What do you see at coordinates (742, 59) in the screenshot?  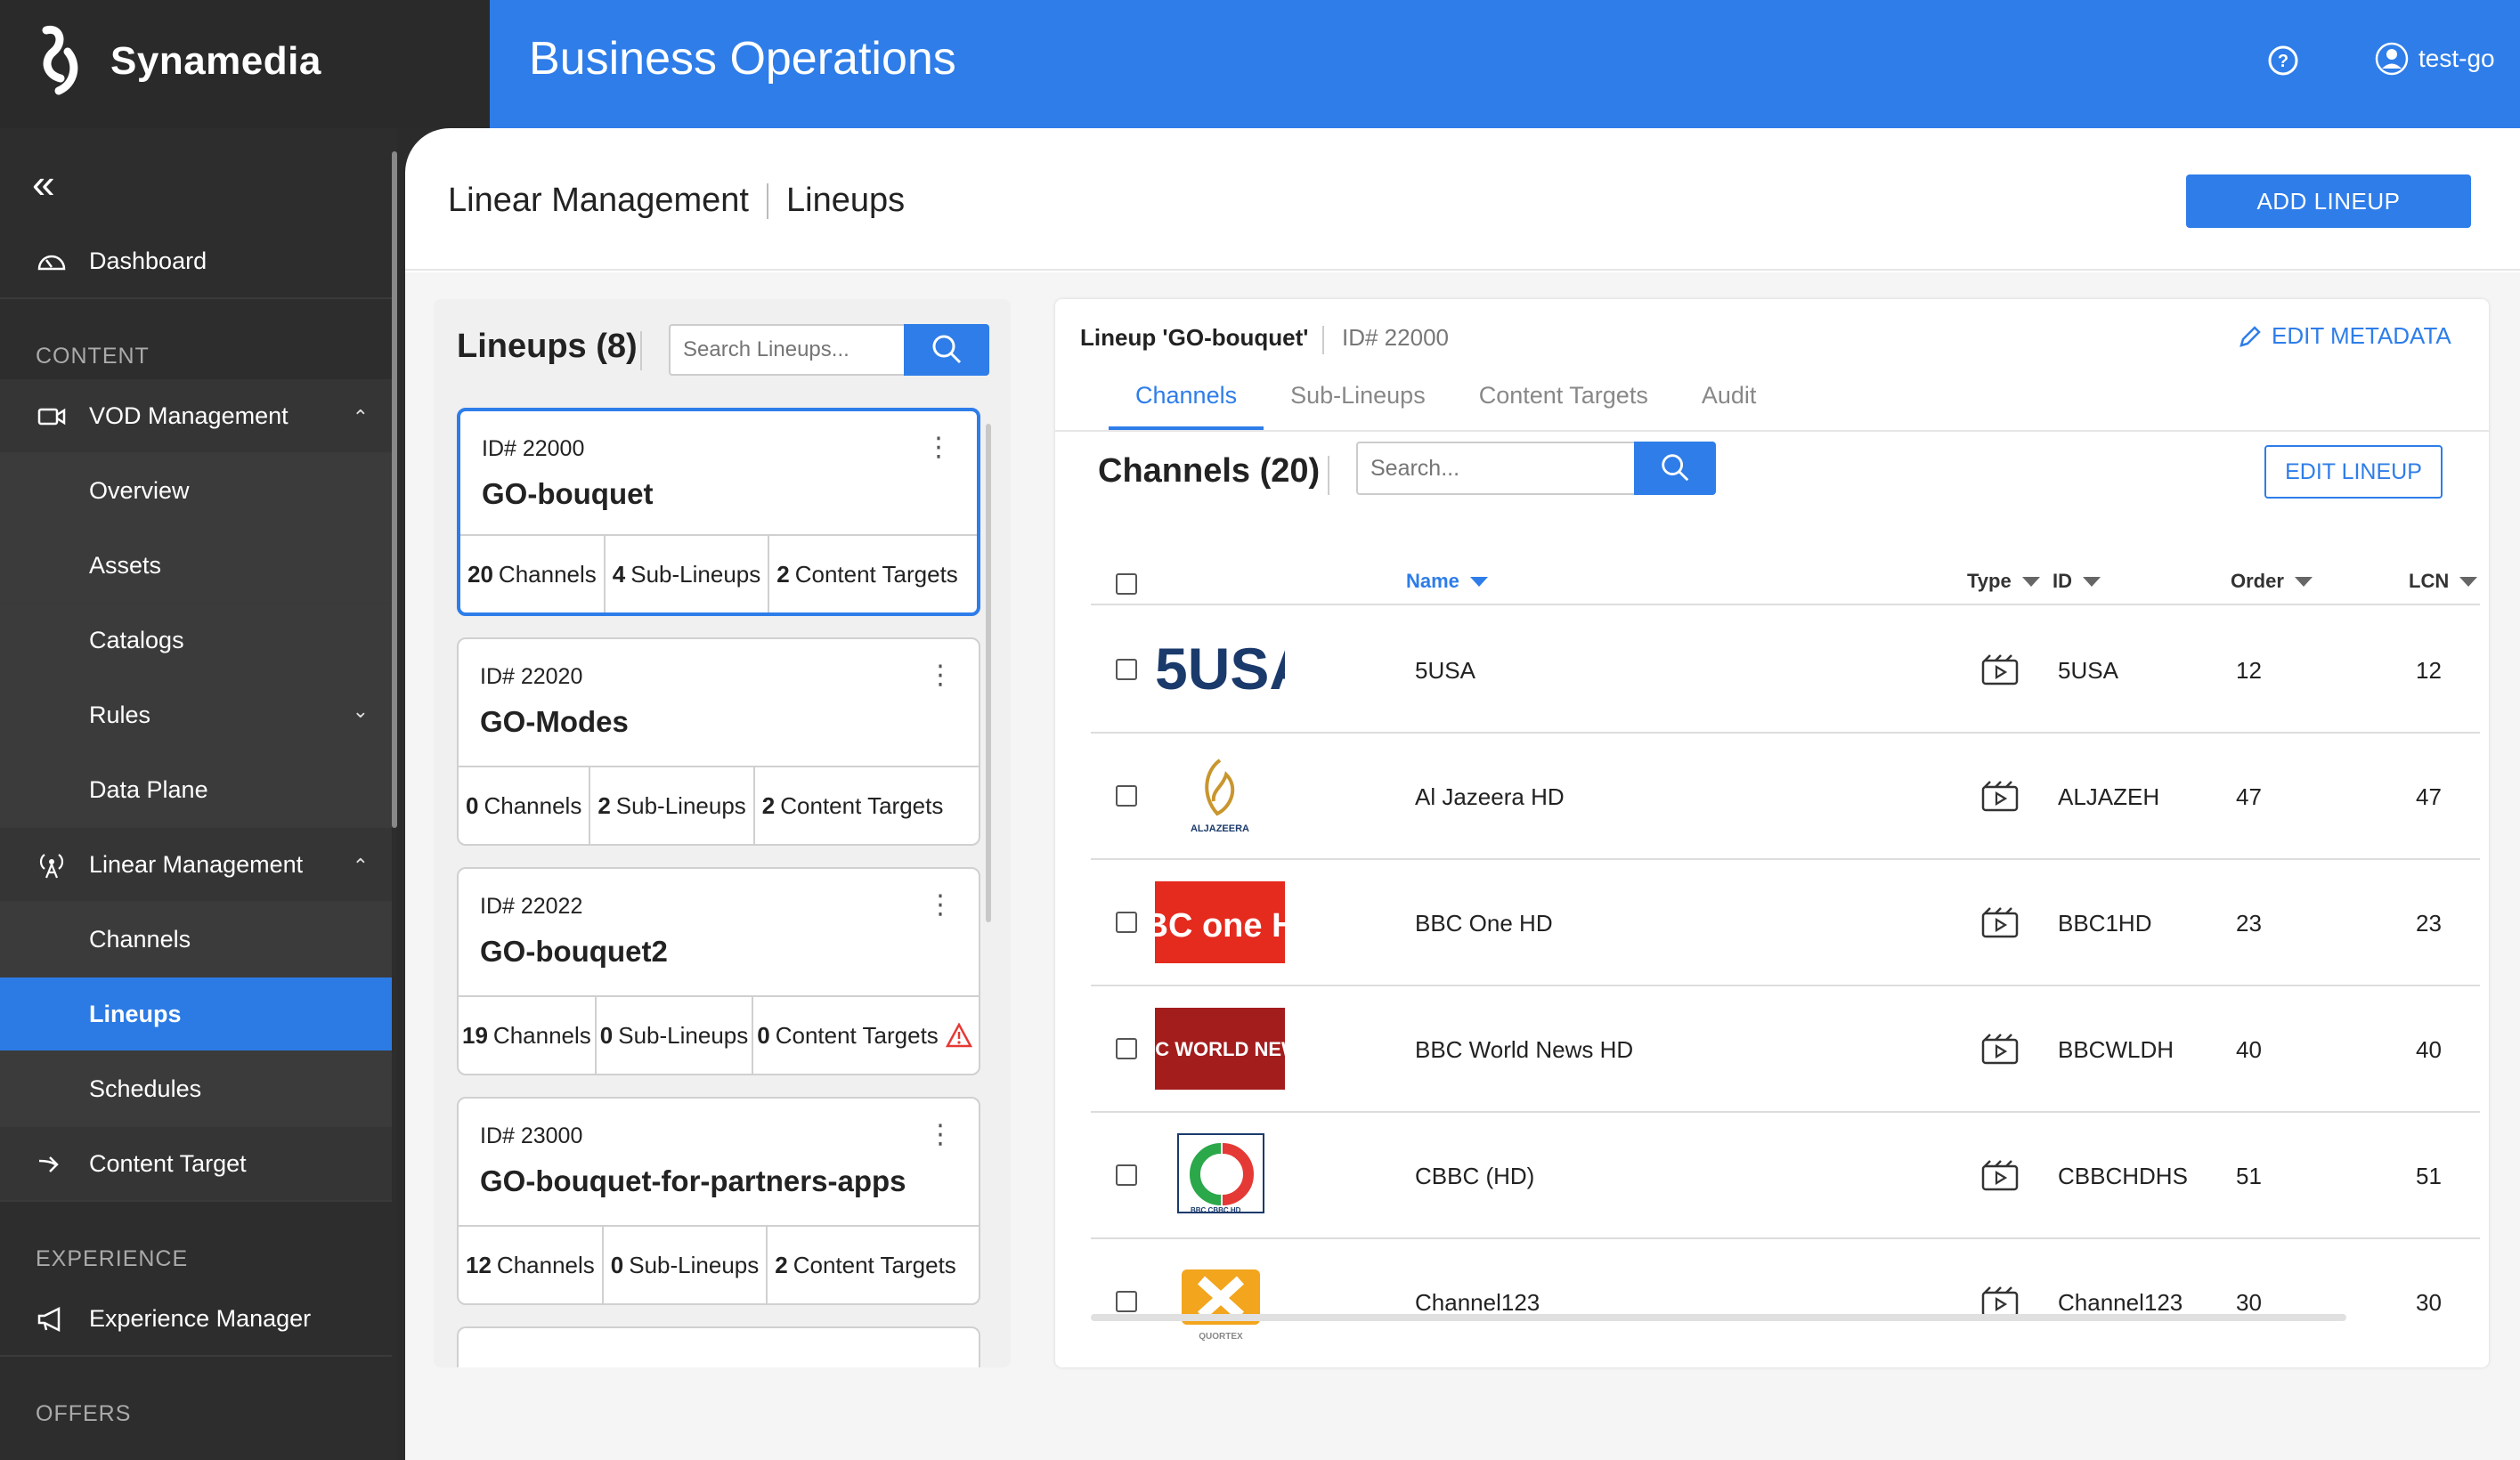 I see `app-title: Business Operations` at bounding box center [742, 59].